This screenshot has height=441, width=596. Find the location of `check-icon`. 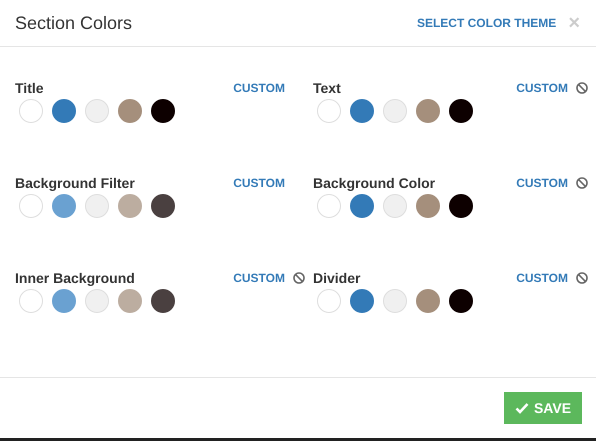

check-icon is located at coordinates (521, 408).